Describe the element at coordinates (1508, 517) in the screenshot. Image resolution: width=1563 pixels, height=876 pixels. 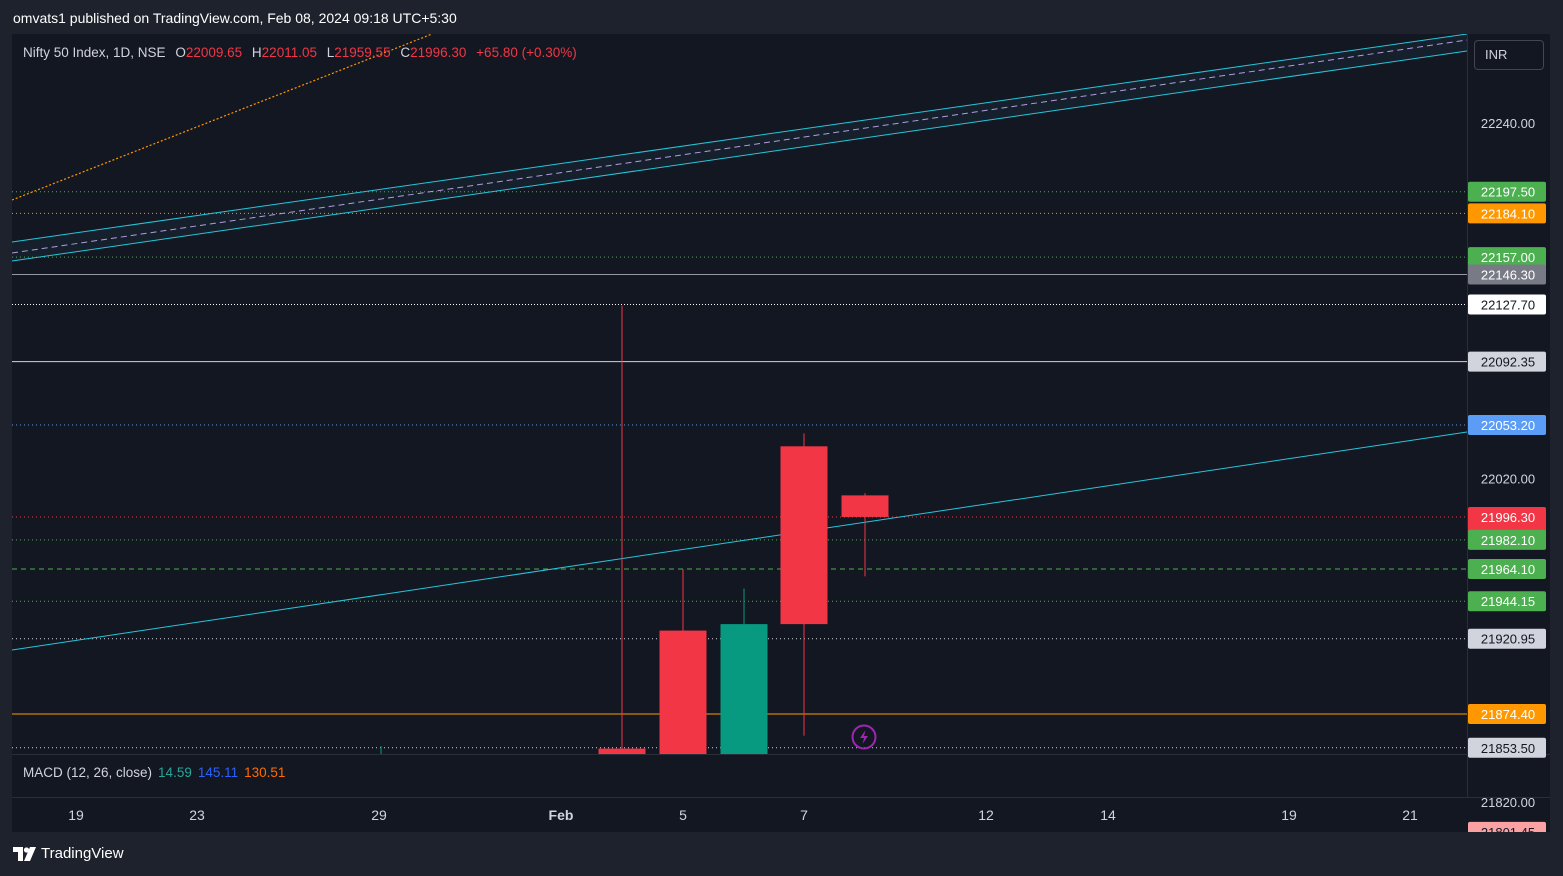
I see `price-level-label: 21996.30` at that location.